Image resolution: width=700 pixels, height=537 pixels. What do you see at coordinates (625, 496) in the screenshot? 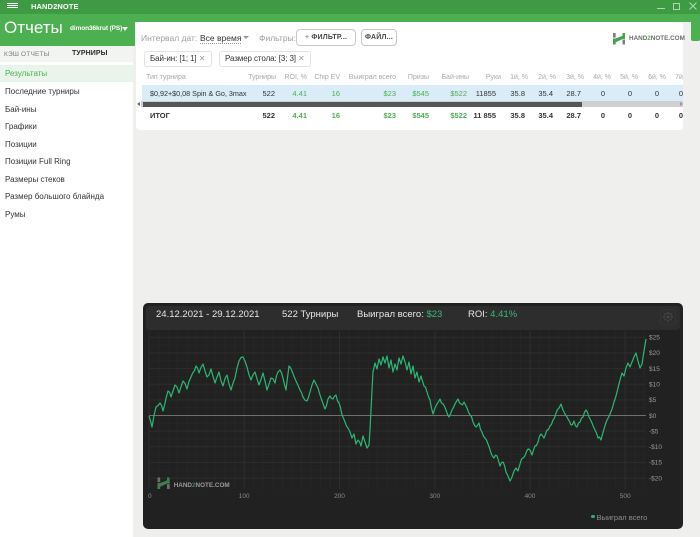
I see `svg-text: 500` at bounding box center [625, 496].